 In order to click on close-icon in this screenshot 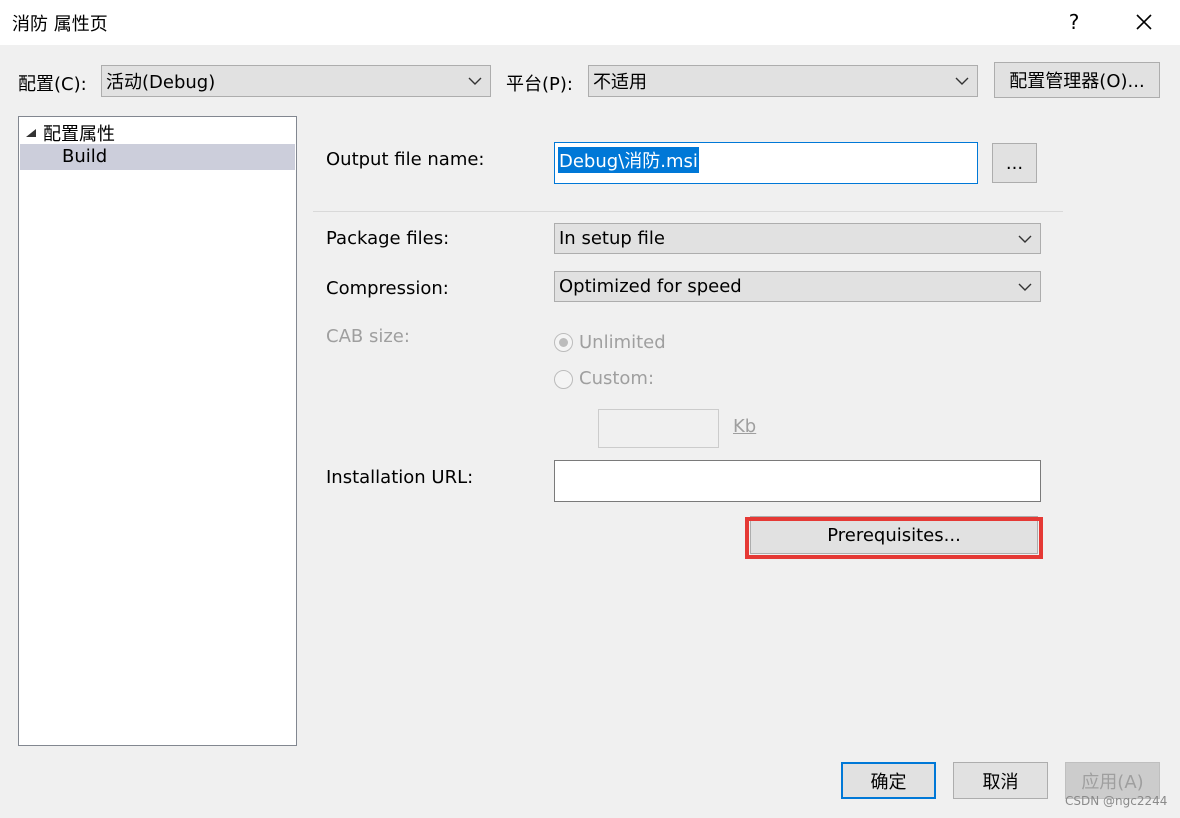, I will do `click(1144, 22)`.